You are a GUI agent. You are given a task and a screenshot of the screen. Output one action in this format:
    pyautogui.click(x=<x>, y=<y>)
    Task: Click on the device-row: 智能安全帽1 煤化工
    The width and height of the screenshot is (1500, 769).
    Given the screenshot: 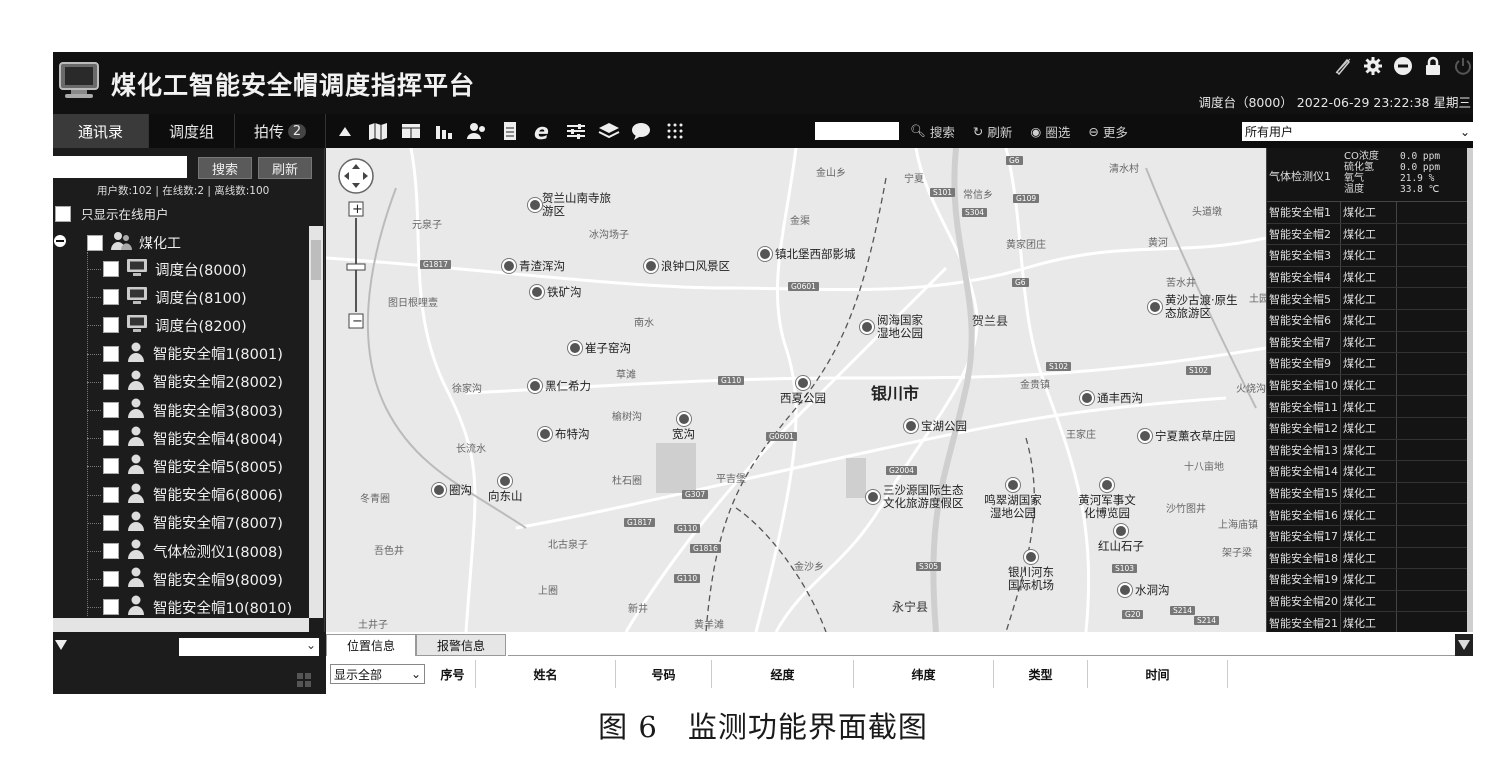 What is the action you would take?
    pyautogui.click(x=1367, y=213)
    